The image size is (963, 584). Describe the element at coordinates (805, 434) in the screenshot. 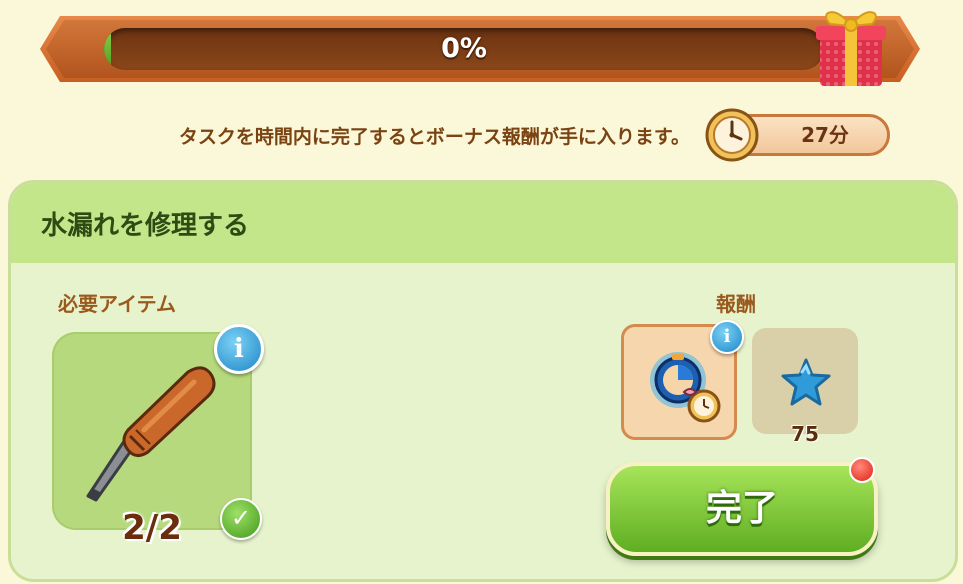

I see `reward-star-count: 75` at that location.